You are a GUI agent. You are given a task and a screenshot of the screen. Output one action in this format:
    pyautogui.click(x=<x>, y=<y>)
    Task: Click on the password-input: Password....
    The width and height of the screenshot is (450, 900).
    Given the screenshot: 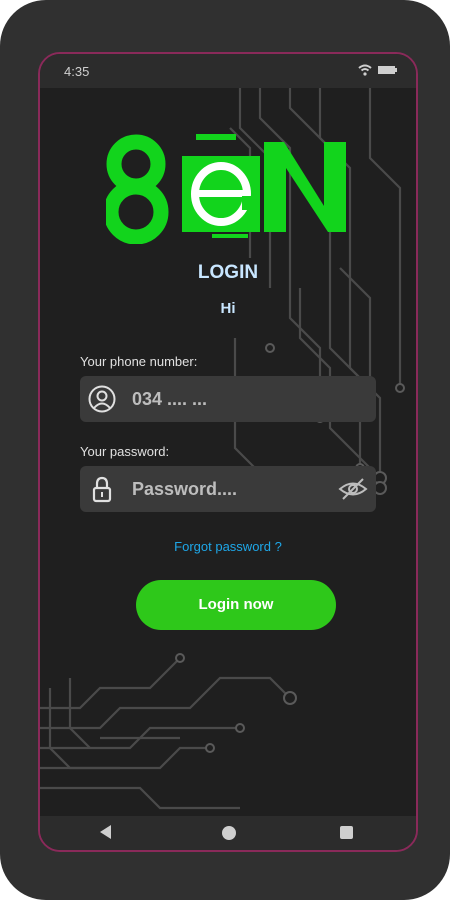 What is the action you would take?
    pyautogui.click(x=184, y=489)
    